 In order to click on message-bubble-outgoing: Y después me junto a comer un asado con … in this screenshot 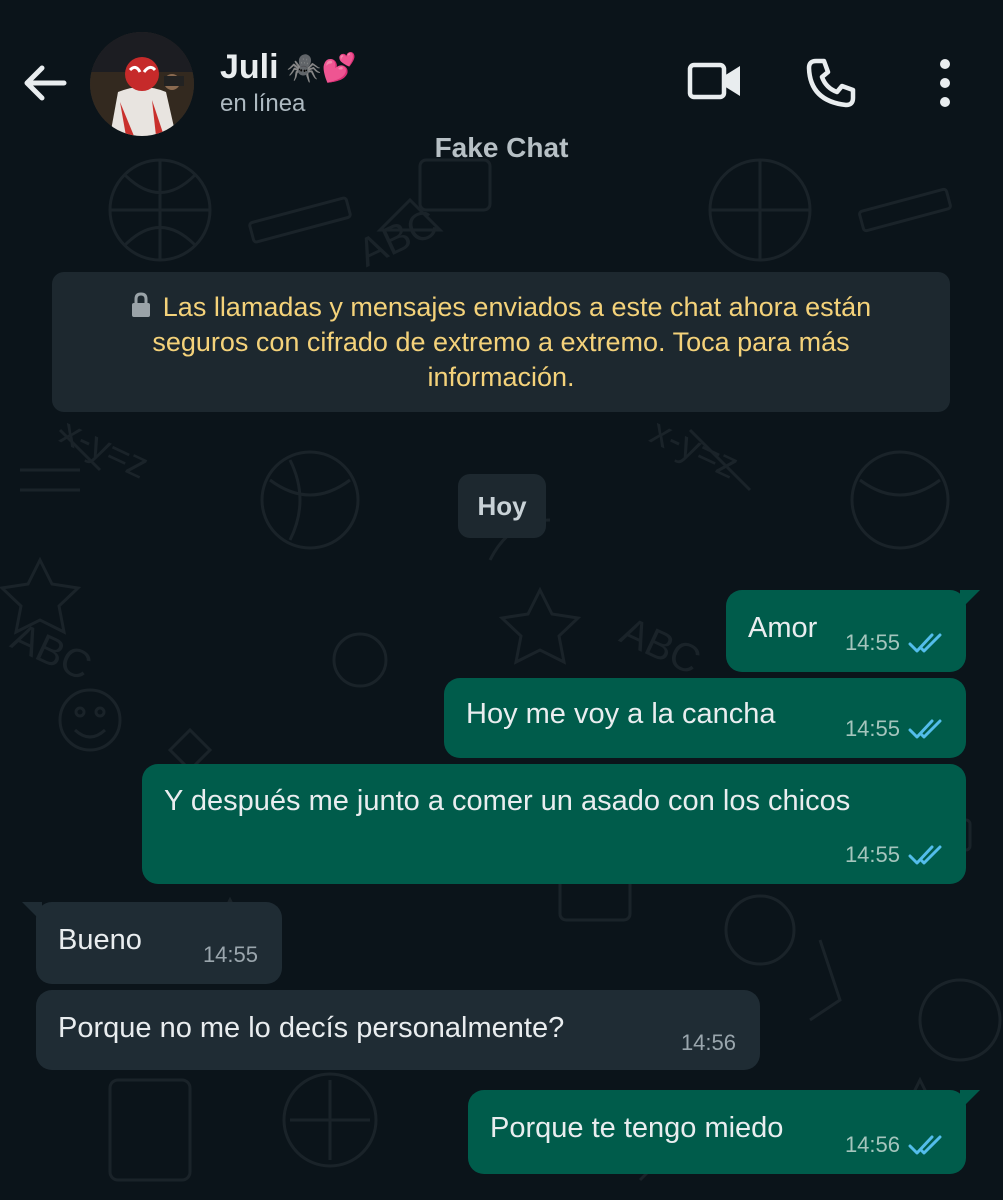, I will do `click(554, 824)`.